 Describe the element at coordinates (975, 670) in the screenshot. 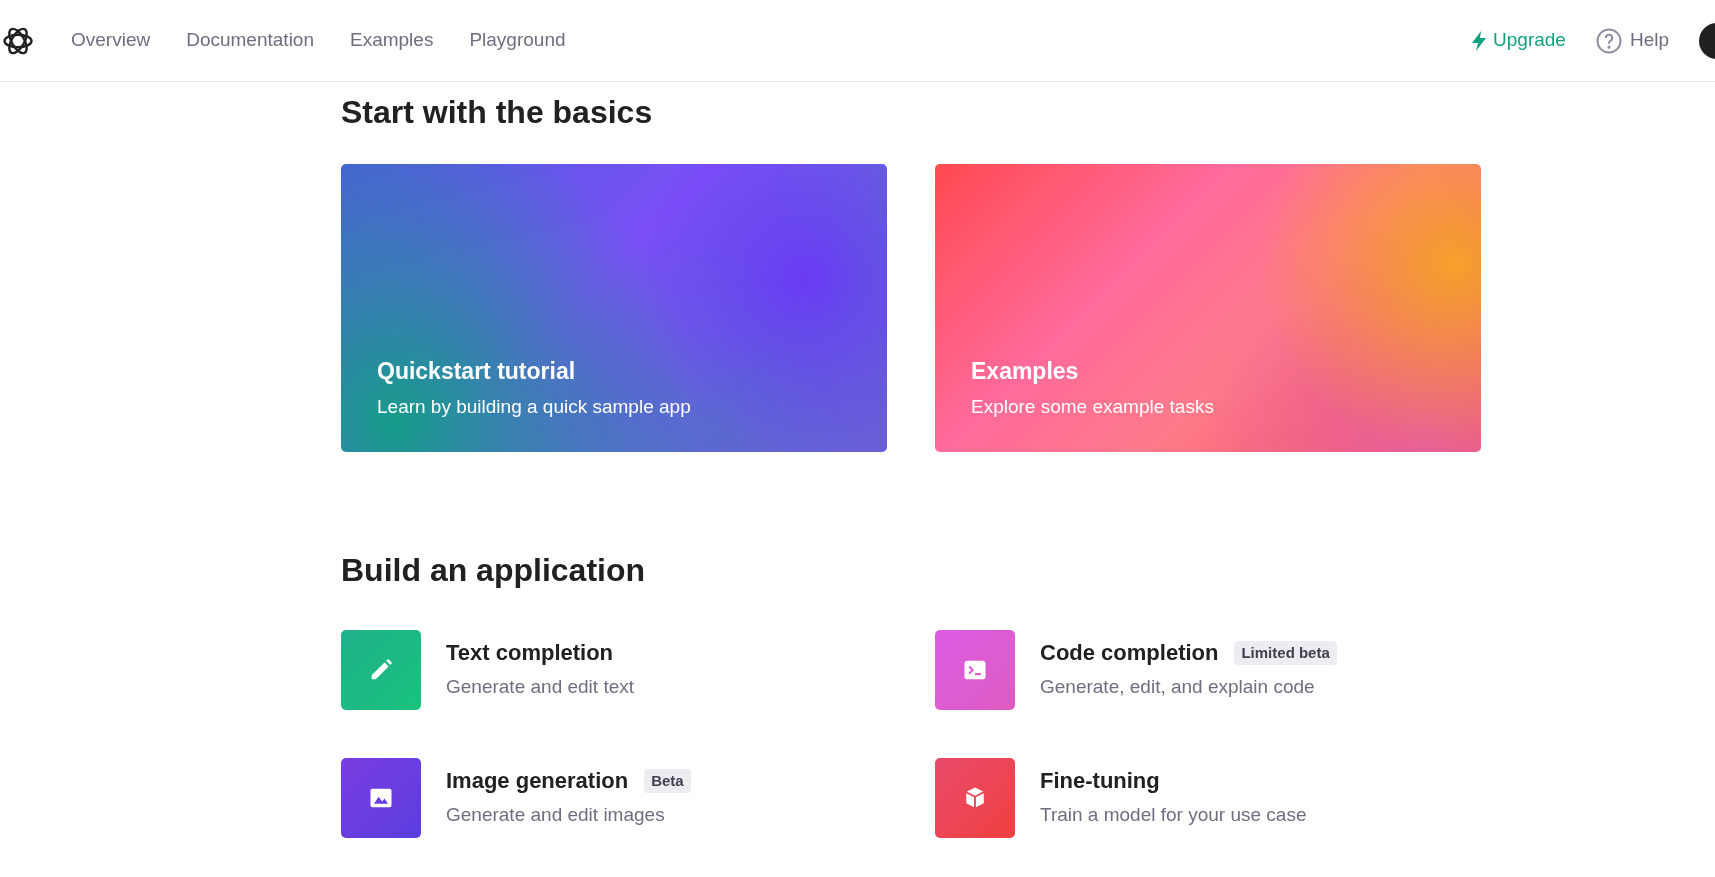

I see `terminal-tile` at that location.